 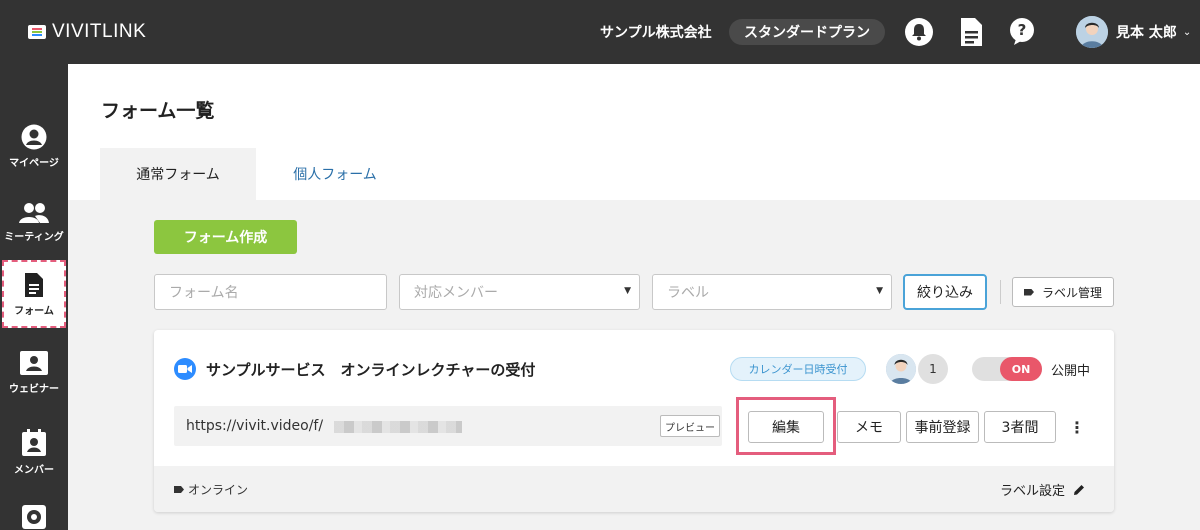 What do you see at coordinates (178, 174) in the screenshot?
I see `tab-normal-form: 通常フォーム` at bounding box center [178, 174].